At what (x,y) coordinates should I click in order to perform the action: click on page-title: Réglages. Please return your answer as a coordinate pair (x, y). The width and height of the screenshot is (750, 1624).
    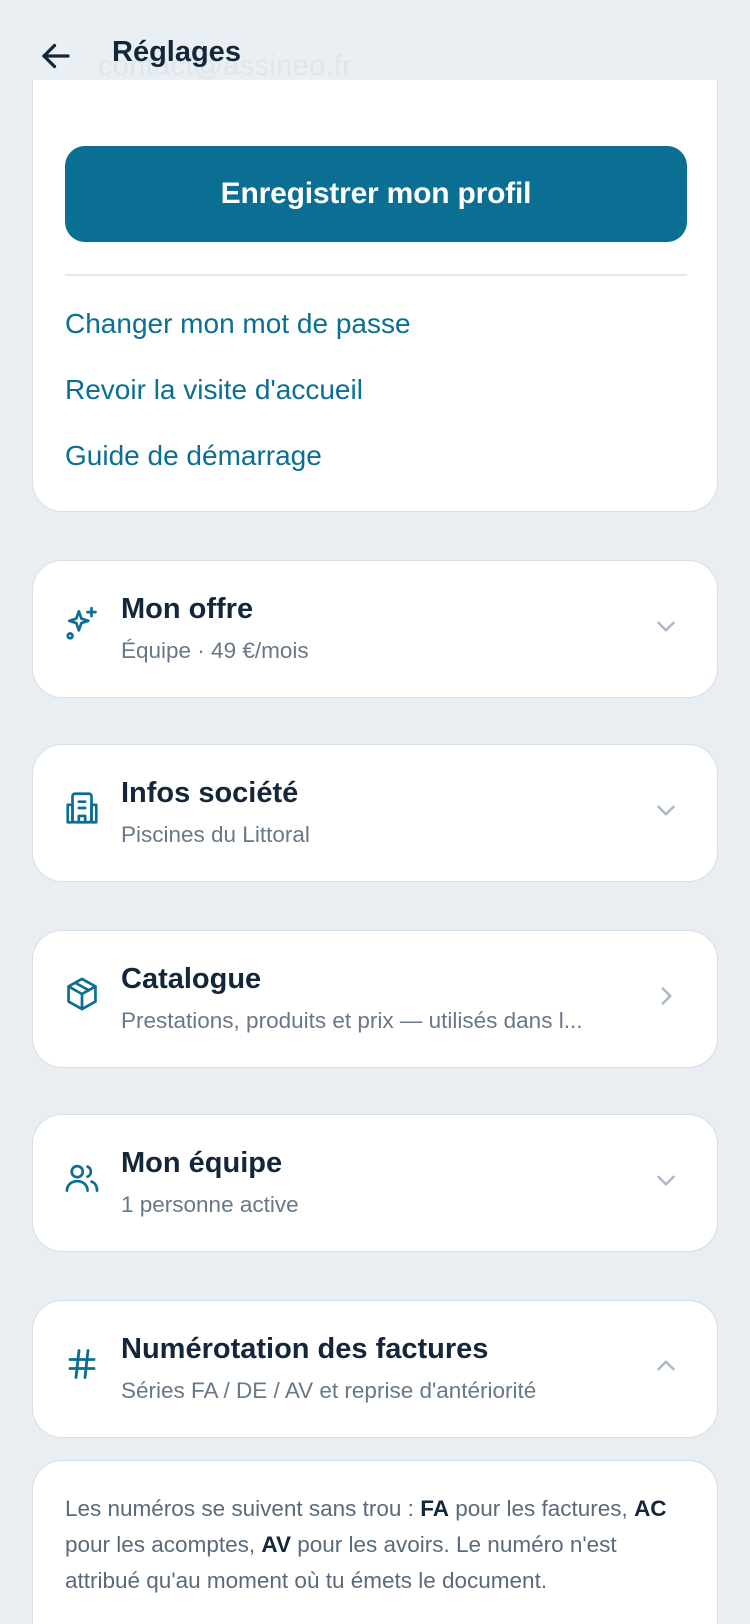
    Looking at the image, I should click on (176, 52).